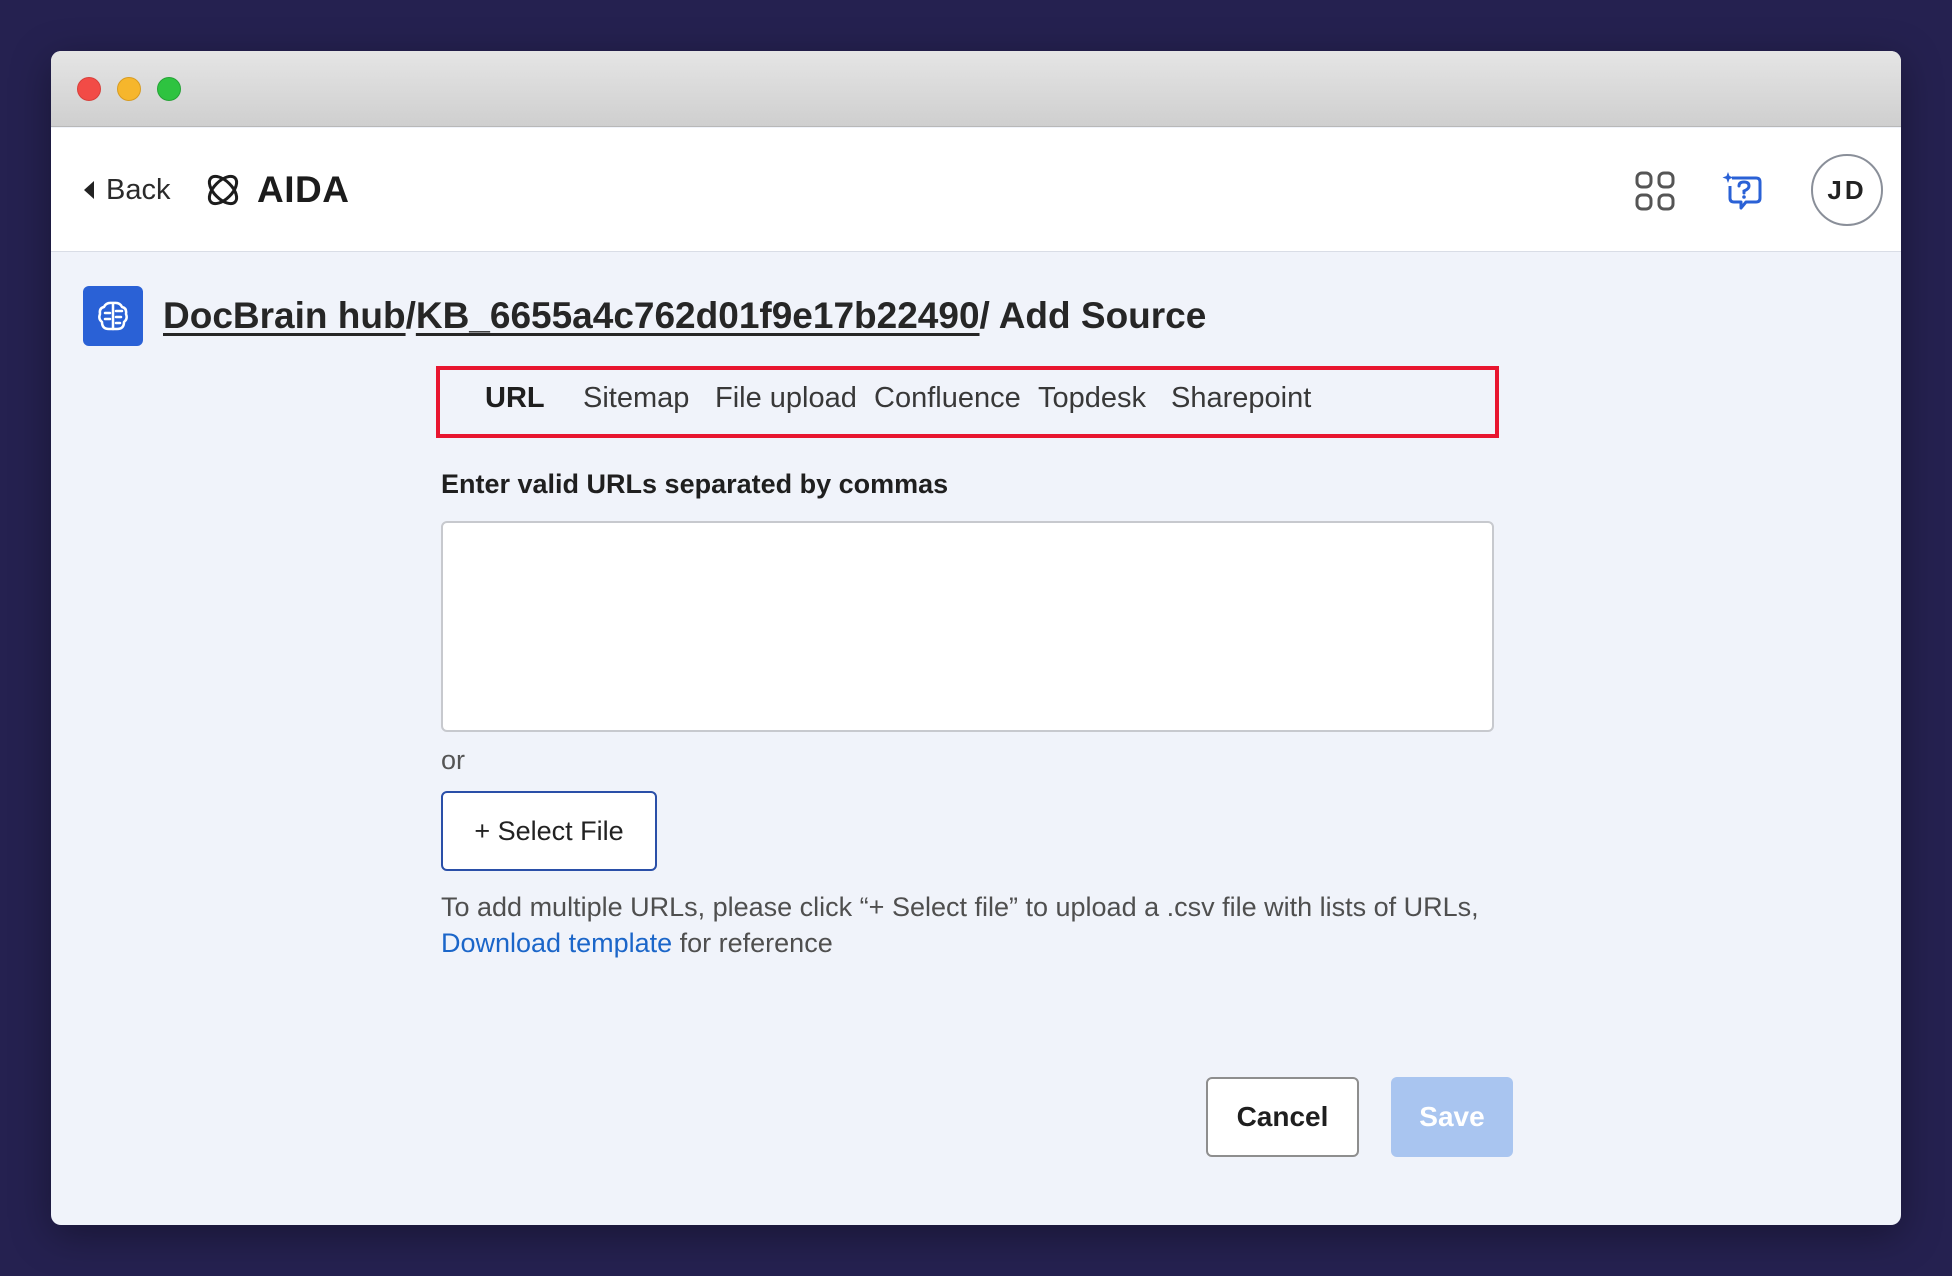  I want to click on save-button: Save, so click(1452, 1117).